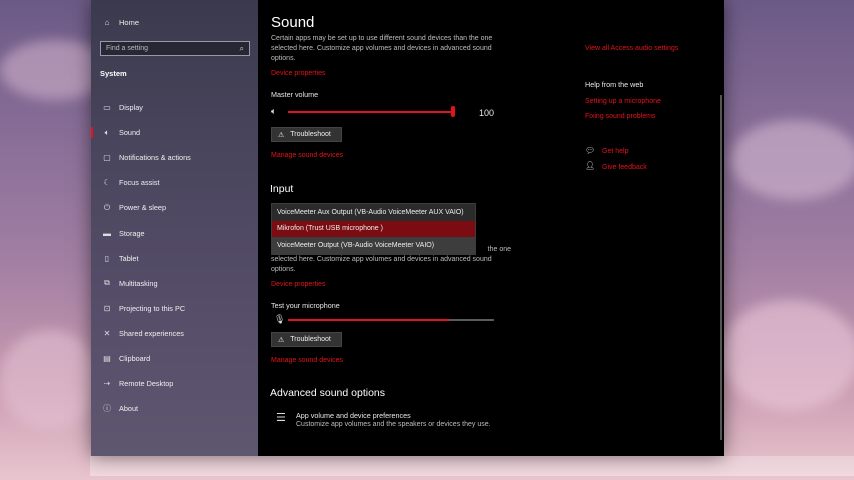 Image resolution: width=854 pixels, height=480 pixels. Describe the element at coordinates (138, 283) in the screenshot. I see `sidebar-item-label: Multitasking` at that location.